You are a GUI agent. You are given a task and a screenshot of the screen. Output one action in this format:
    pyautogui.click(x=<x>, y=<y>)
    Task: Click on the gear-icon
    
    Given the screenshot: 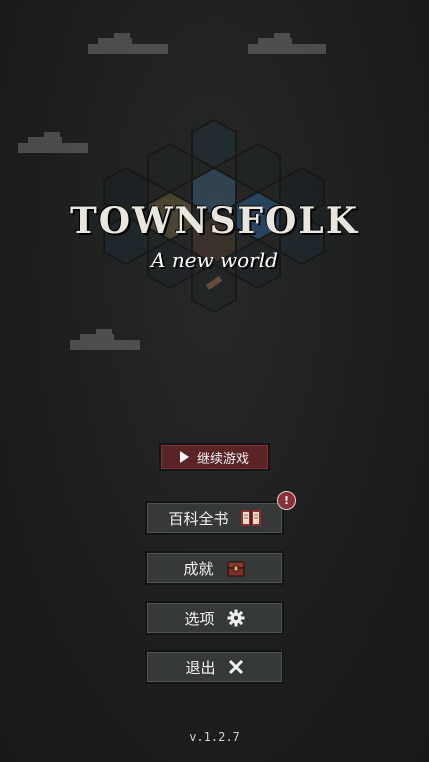 What is the action you would take?
    pyautogui.click(x=235, y=618)
    